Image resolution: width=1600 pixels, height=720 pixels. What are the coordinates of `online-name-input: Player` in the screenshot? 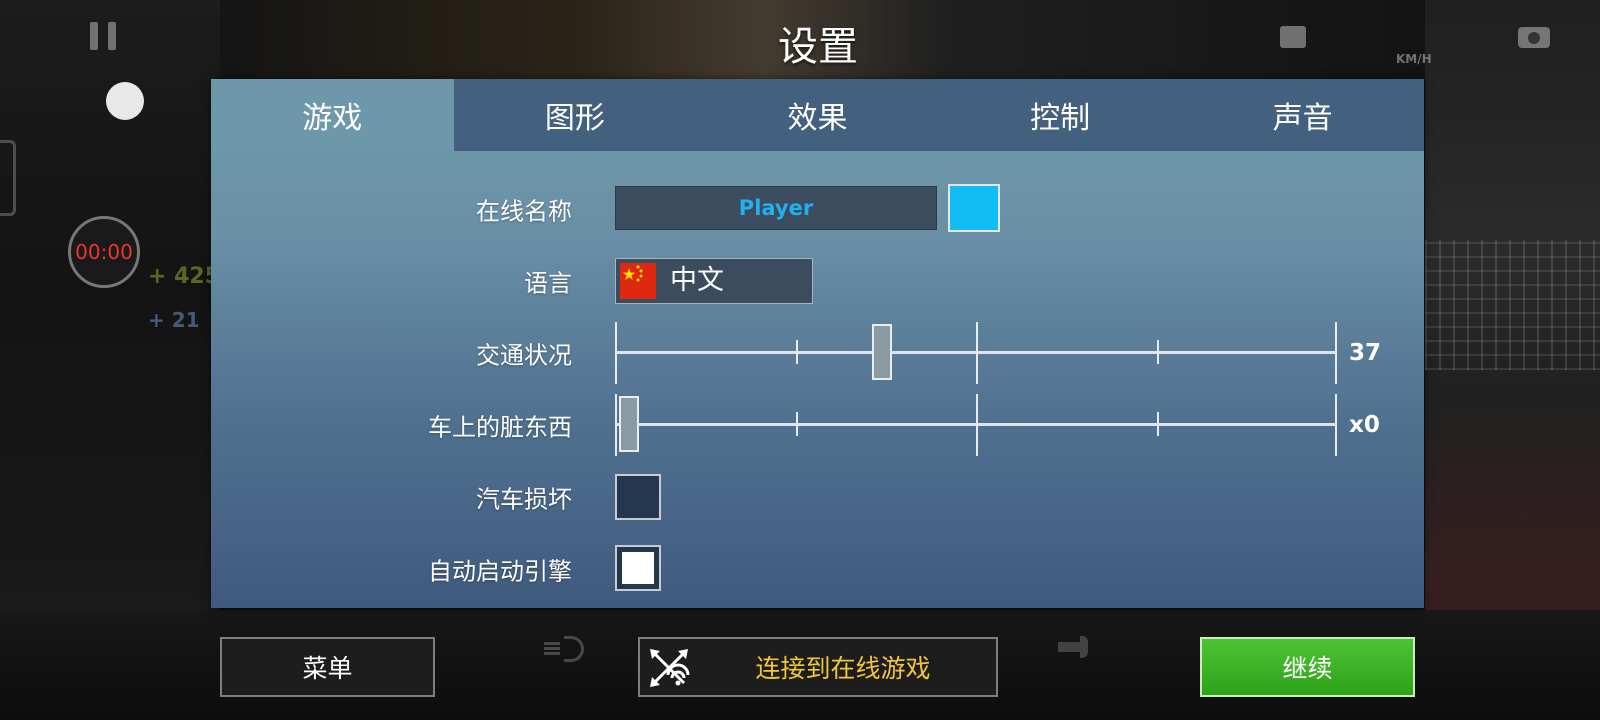 It's located at (776, 208).